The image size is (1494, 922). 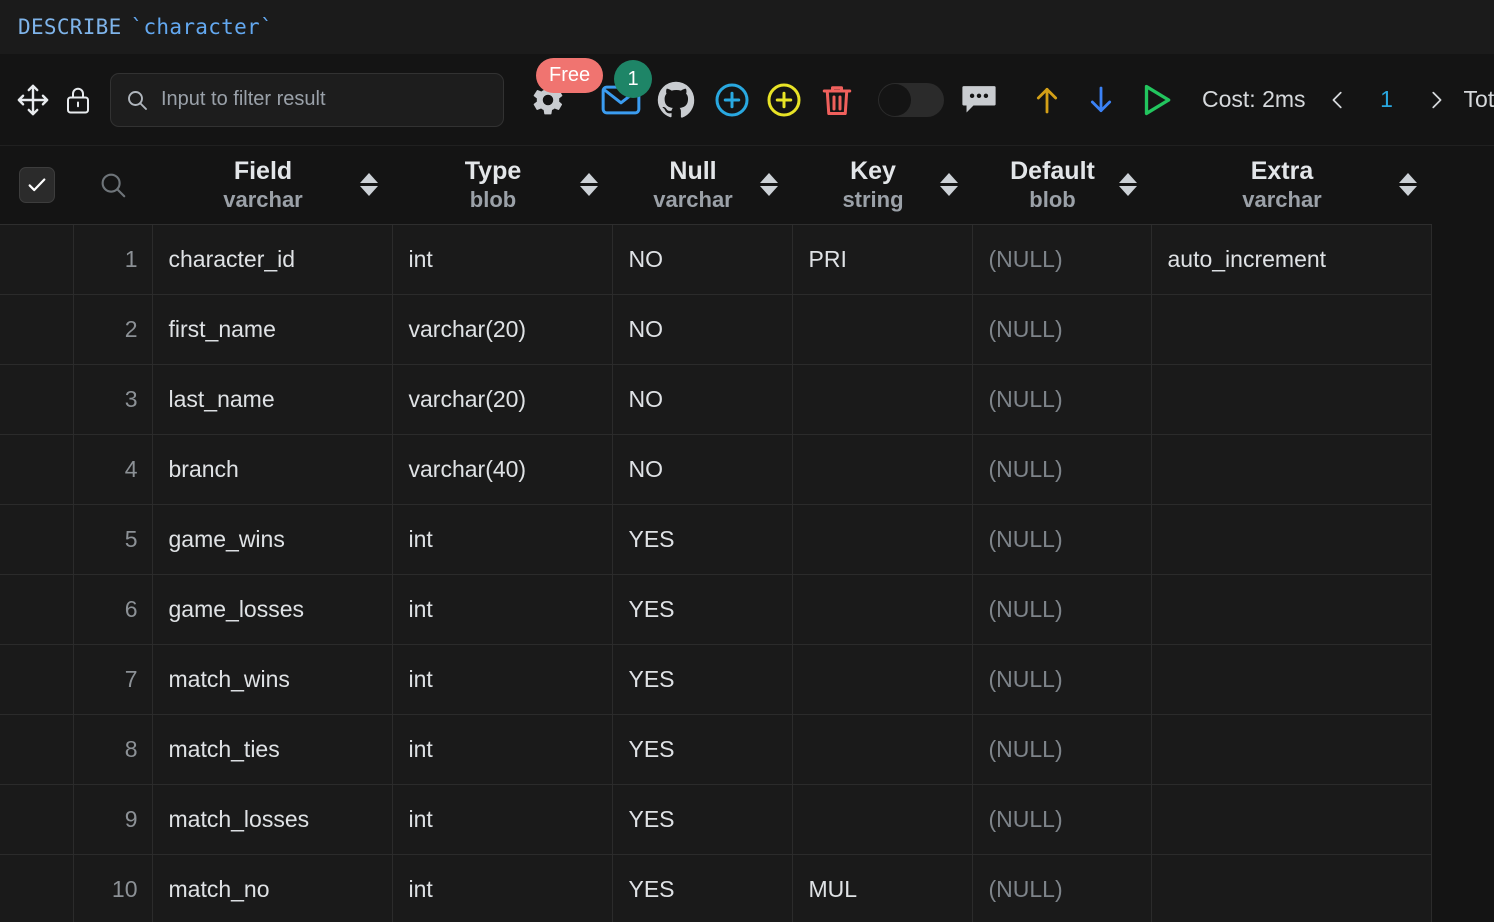 I want to click on column-header-default: Default blob, so click(x=1061, y=185).